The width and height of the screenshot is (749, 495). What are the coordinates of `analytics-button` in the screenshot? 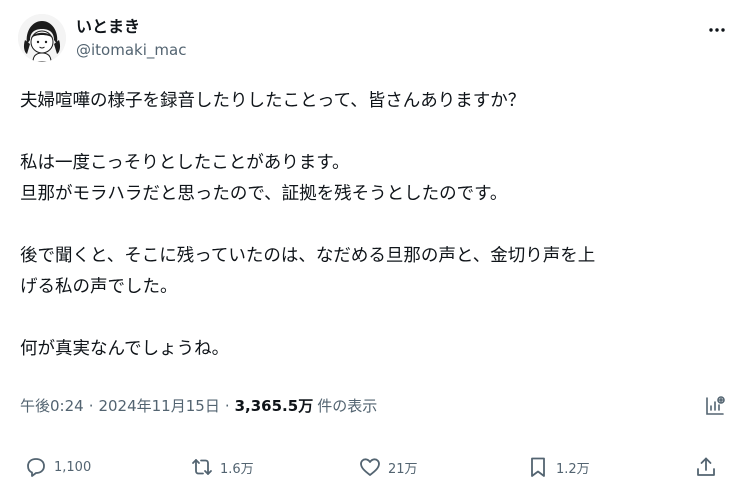 It's located at (715, 406).